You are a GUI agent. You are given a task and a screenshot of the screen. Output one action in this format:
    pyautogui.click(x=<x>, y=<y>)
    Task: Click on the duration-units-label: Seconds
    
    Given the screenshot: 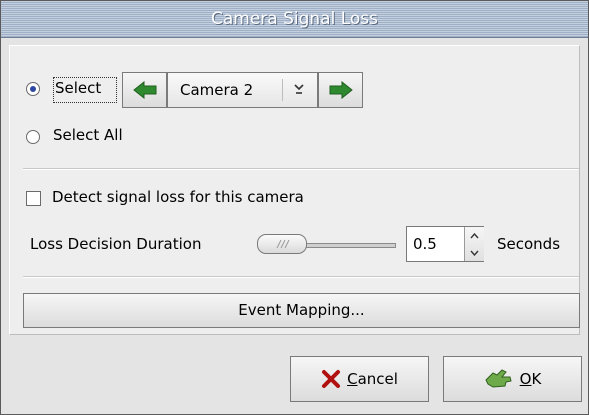 What is the action you would take?
    pyautogui.click(x=529, y=244)
    